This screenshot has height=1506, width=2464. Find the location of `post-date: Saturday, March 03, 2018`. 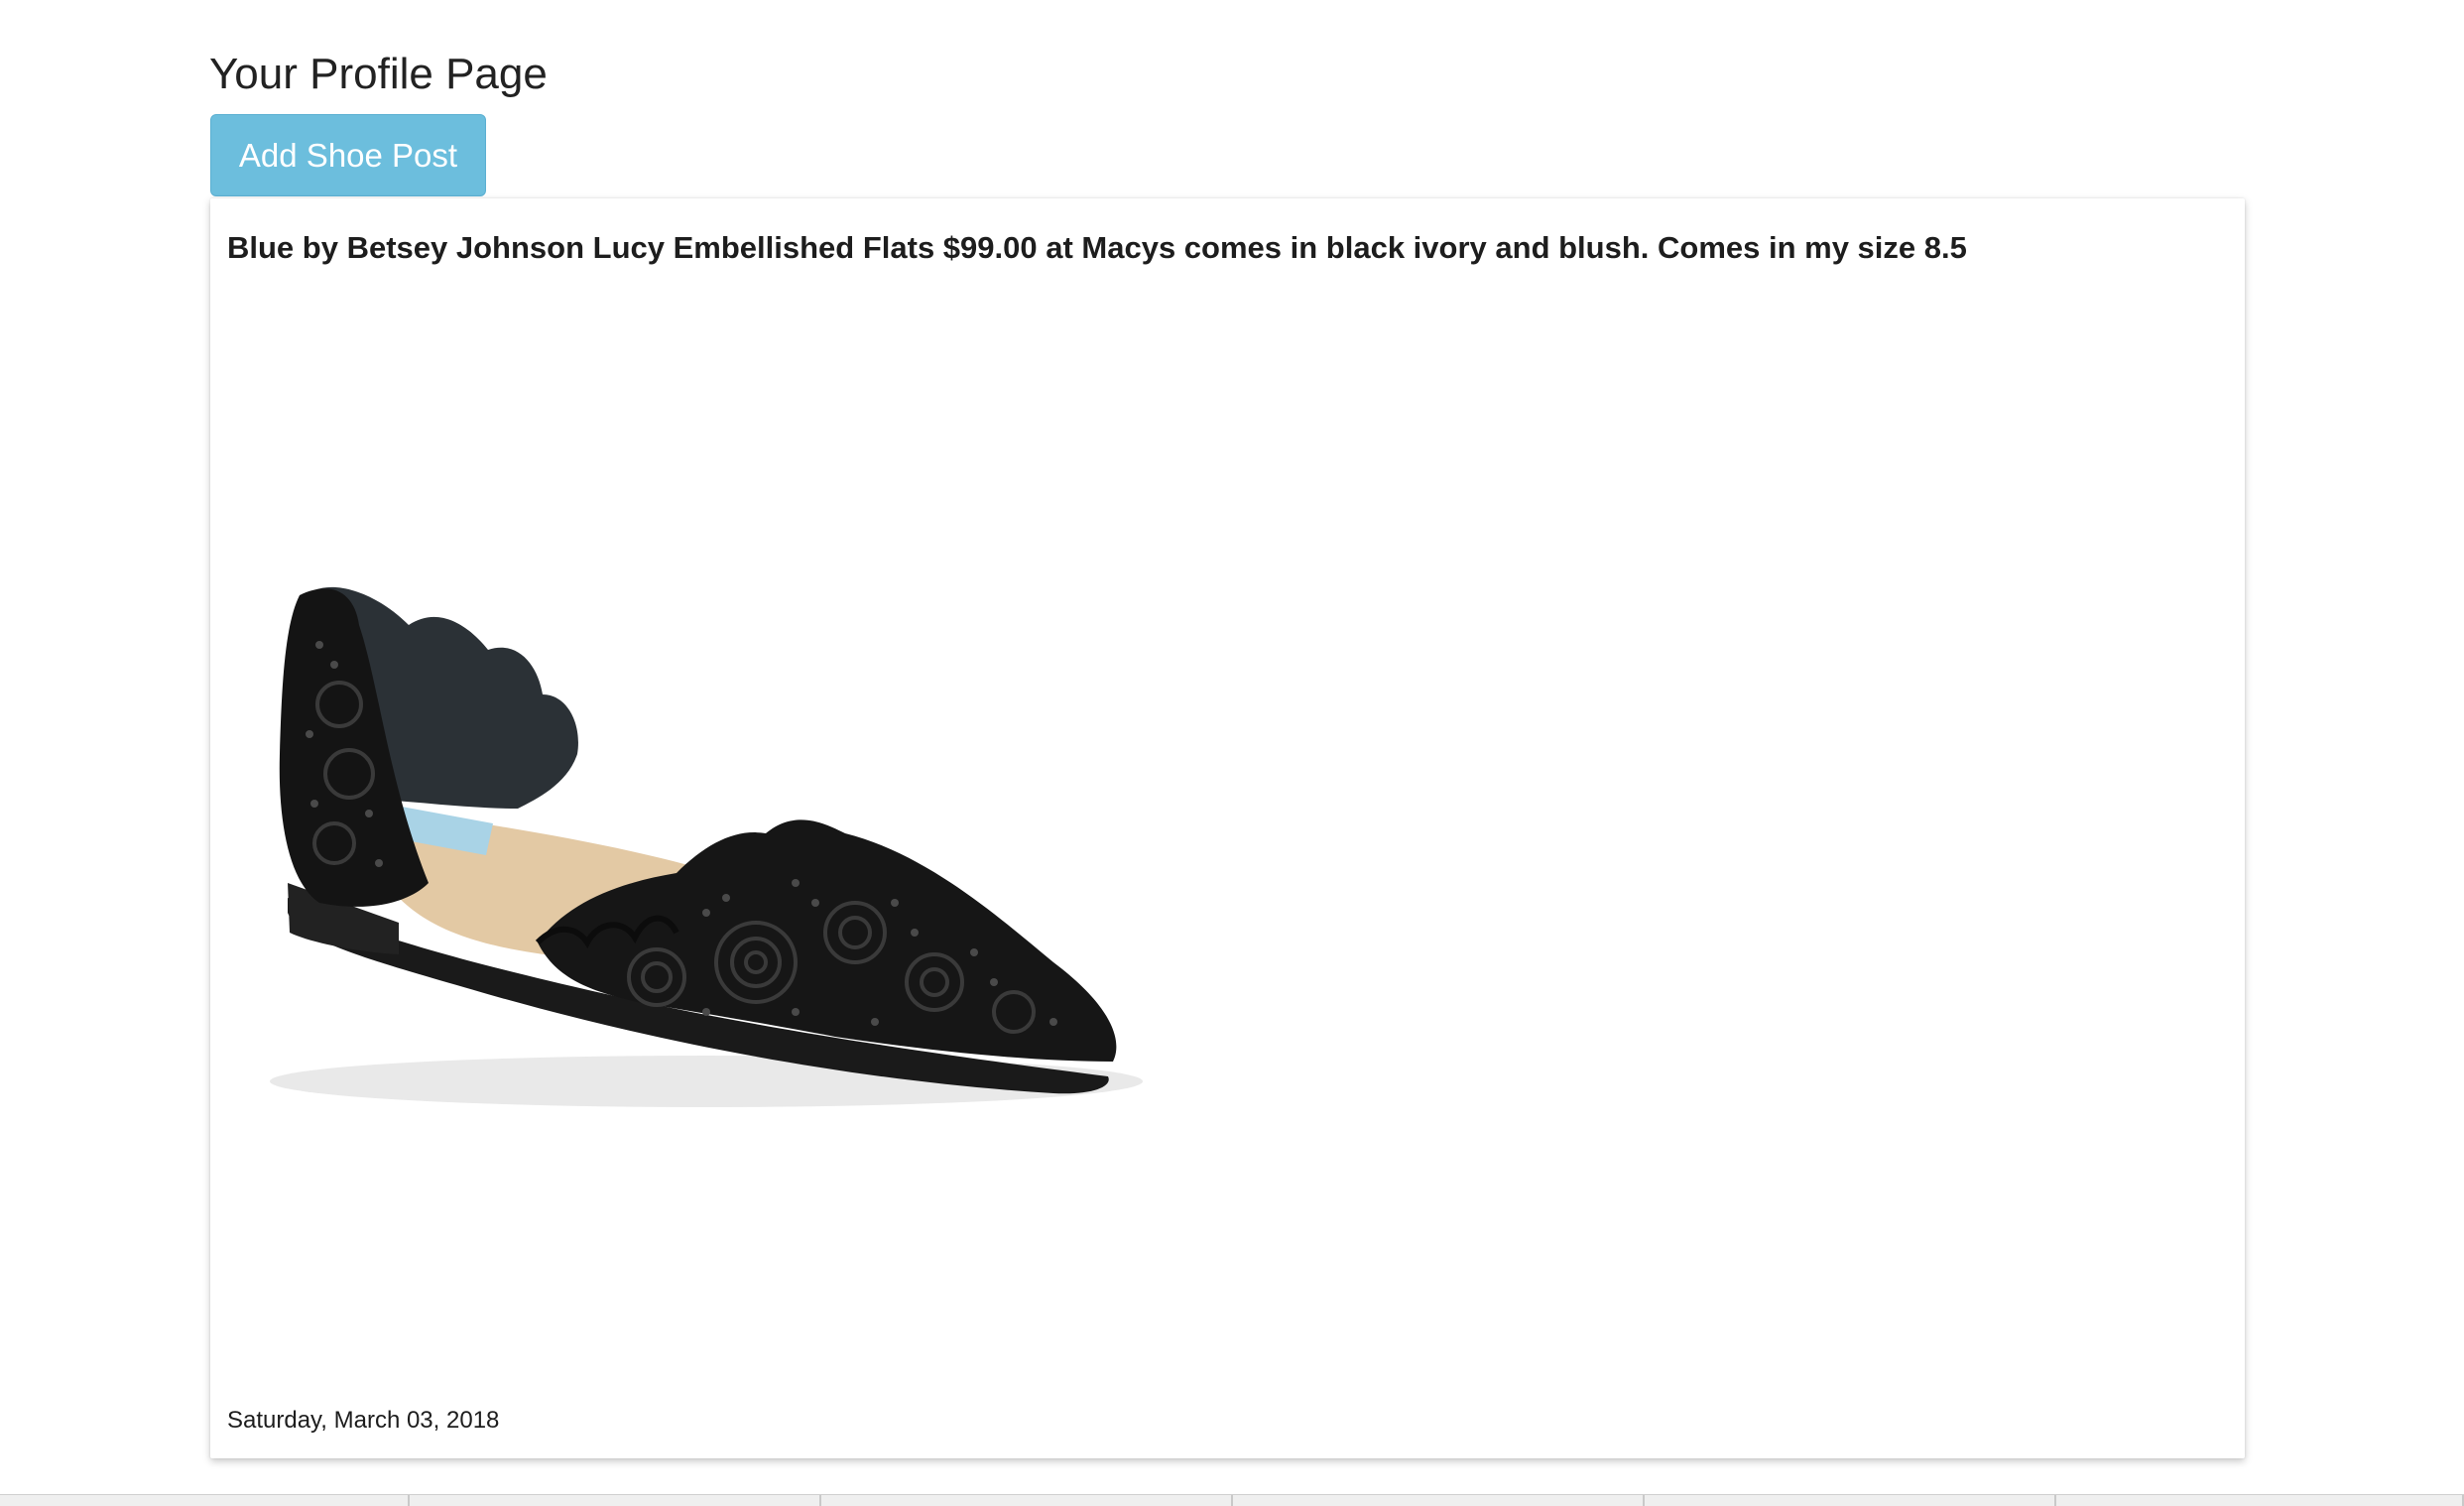

post-date: Saturday, March 03, 2018 is located at coordinates (363, 1420).